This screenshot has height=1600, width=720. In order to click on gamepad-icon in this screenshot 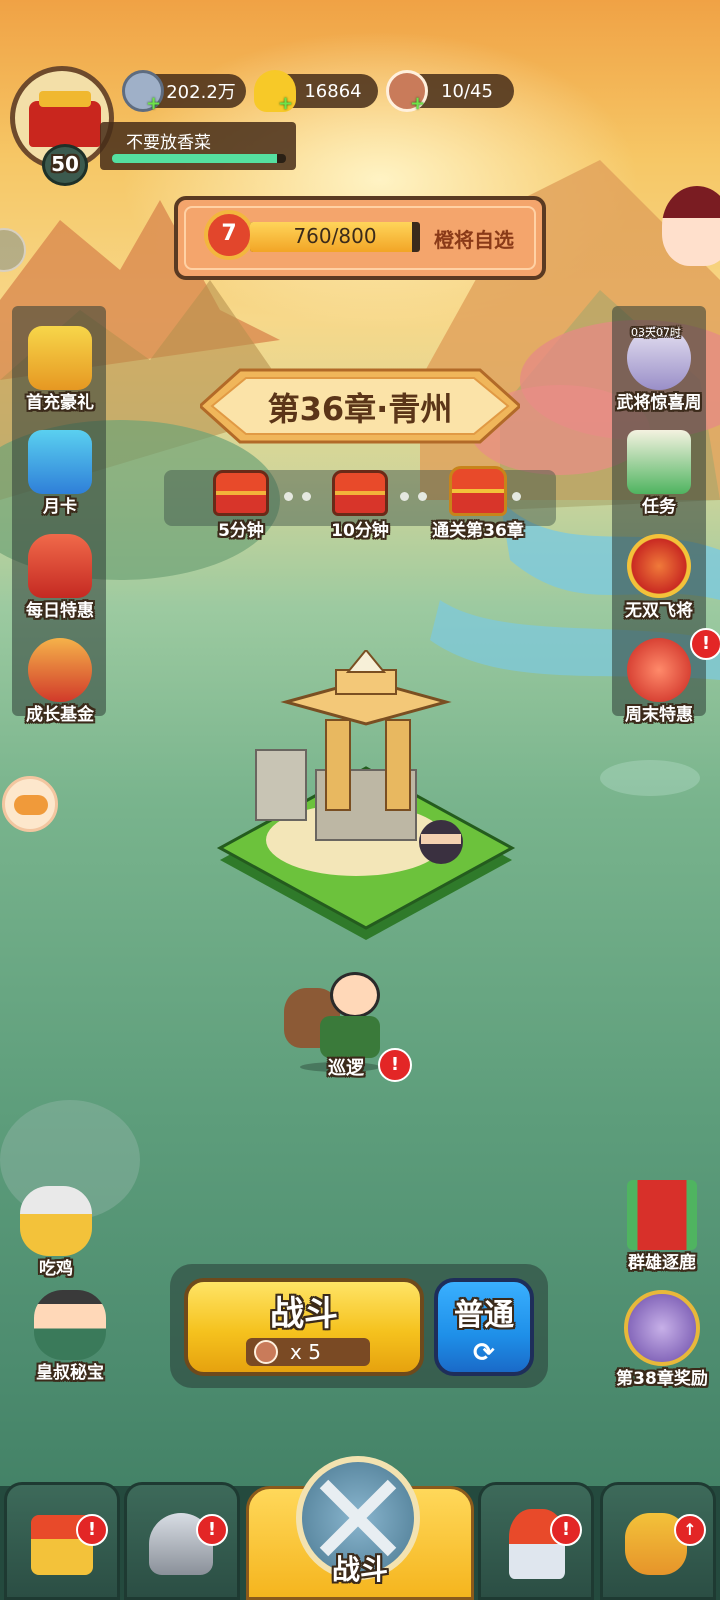, I will do `click(30, 804)`.